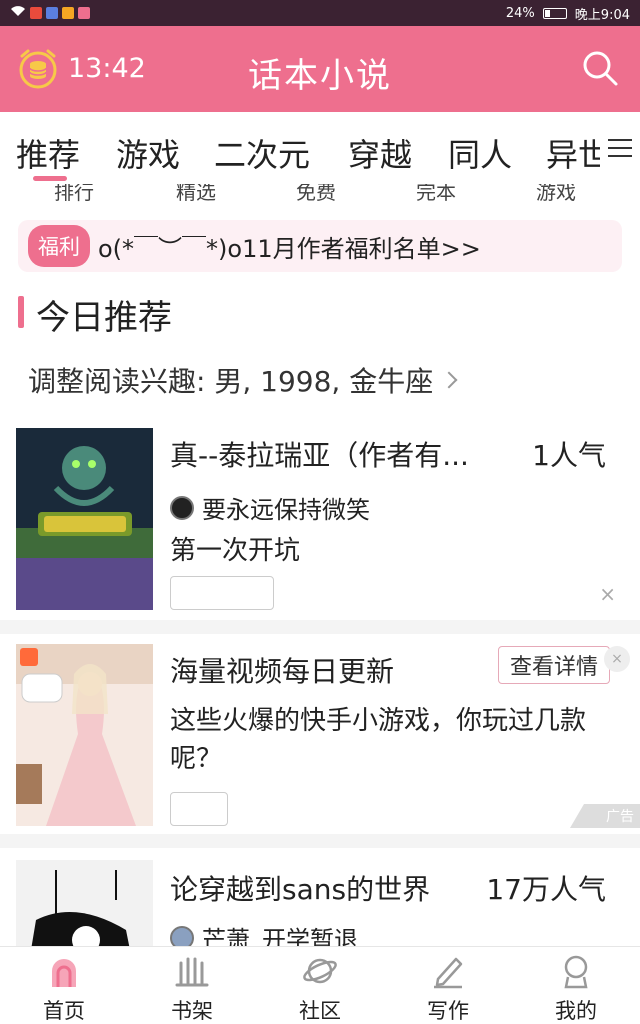  Describe the element at coordinates (316, 194) in the screenshot. I see `subnav-free: 免费` at that location.